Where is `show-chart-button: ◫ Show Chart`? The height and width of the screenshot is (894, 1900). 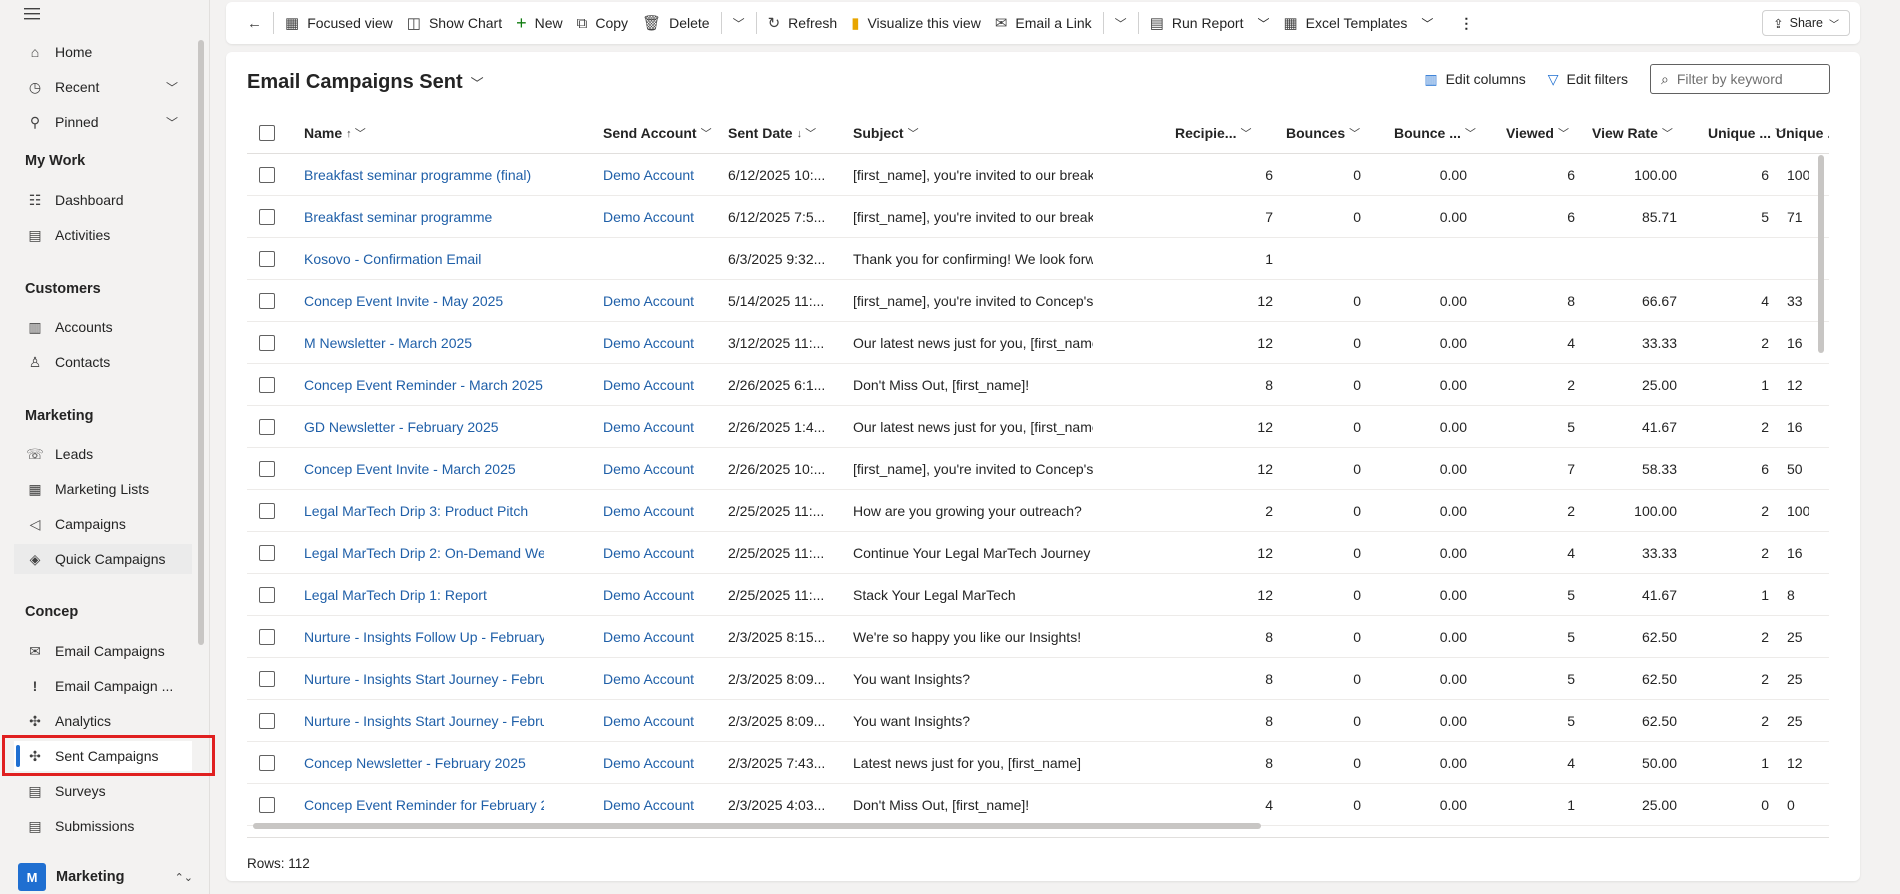
show-chart-button: ◫ Show Chart is located at coordinates (454, 23).